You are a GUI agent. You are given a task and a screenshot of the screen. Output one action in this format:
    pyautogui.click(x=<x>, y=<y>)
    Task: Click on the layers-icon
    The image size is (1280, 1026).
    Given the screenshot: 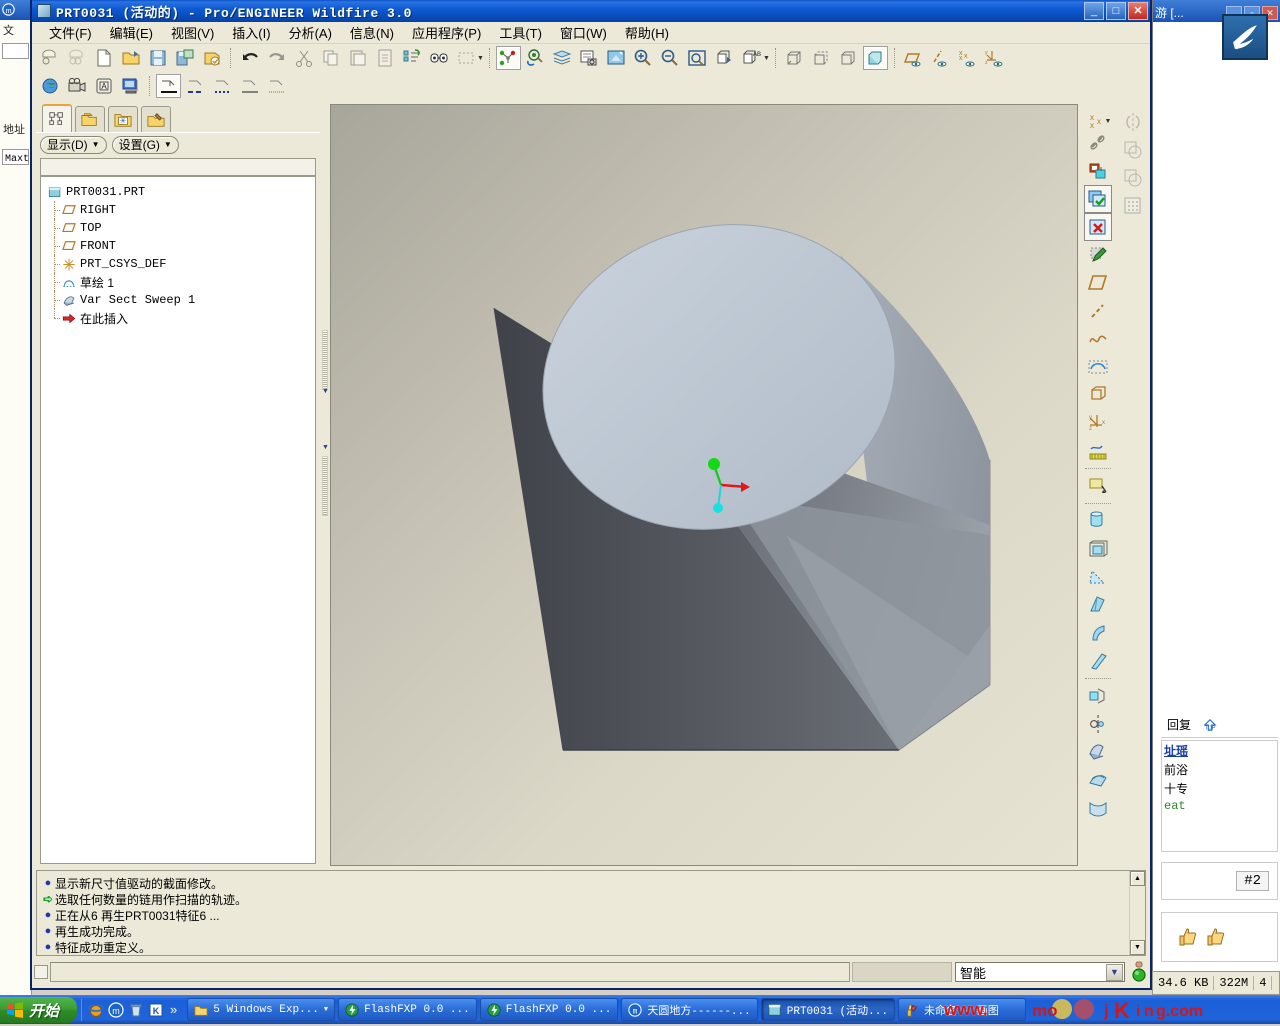 What is the action you would take?
    pyautogui.click(x=562, y=58)
    